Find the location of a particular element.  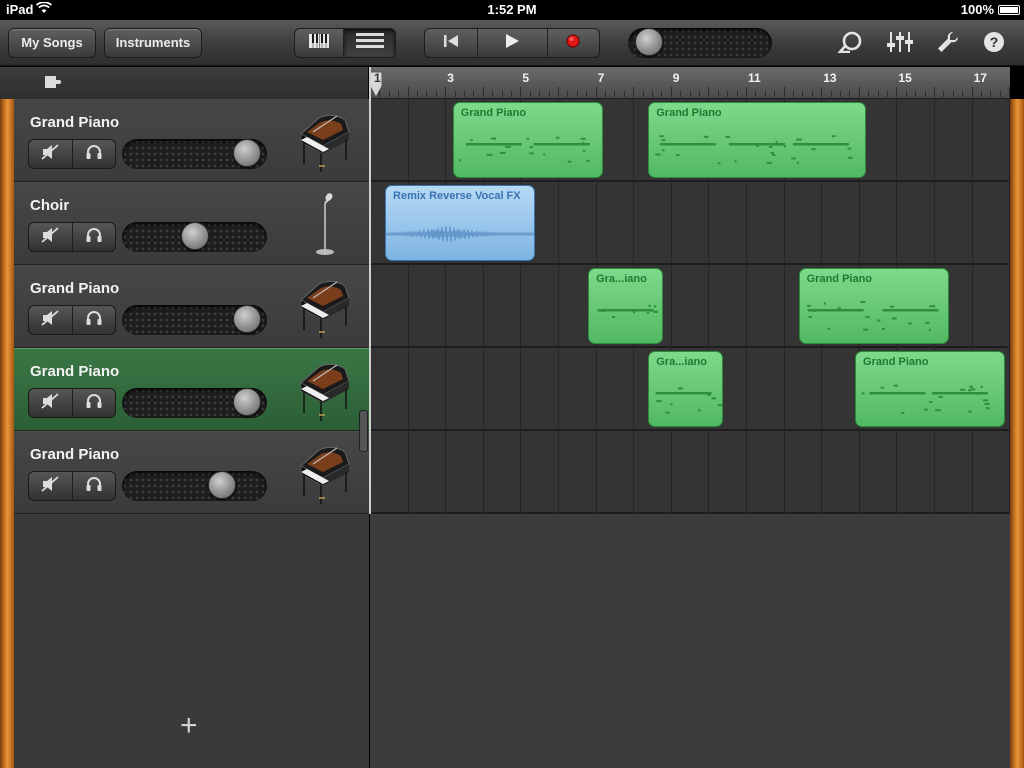

track-resize-handle is located at coordinates (363, 431).